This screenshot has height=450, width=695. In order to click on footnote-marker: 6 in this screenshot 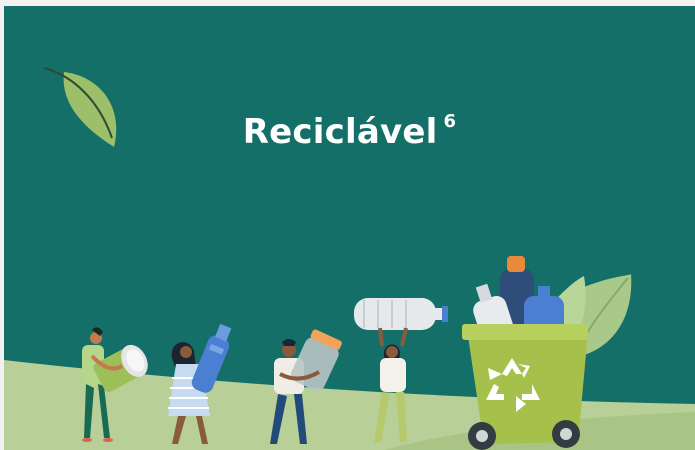, I will do `click(450, 121)`.